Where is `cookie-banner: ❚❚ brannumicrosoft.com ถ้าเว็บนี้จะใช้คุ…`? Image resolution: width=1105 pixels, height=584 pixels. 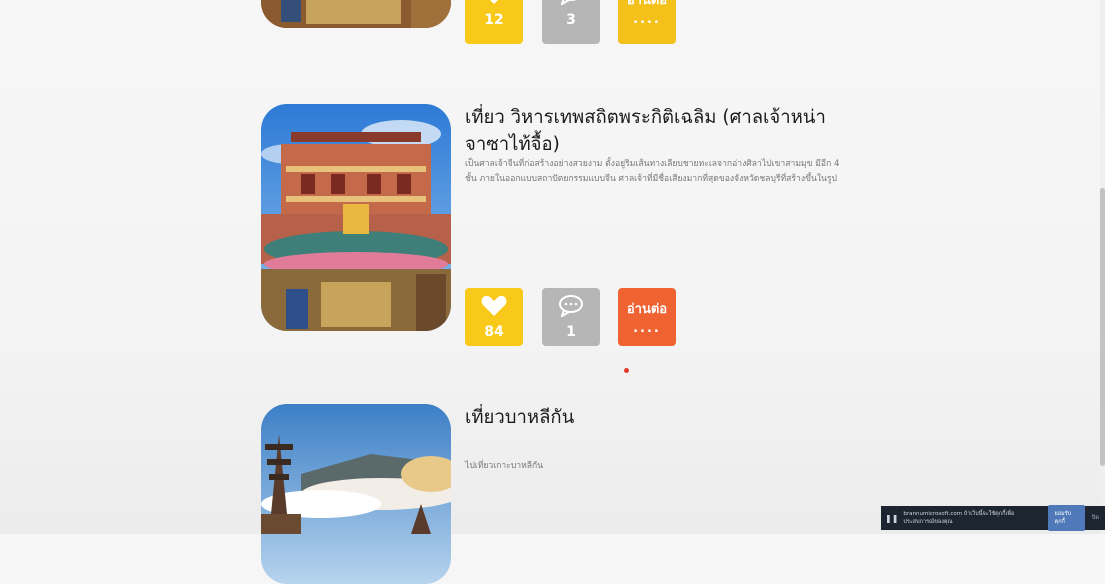 cookie-banner: ❚❚ brannumicrosoft.com ถ้าเว็บนี้จะใช้คุ… is located at coordinates (993, 518).